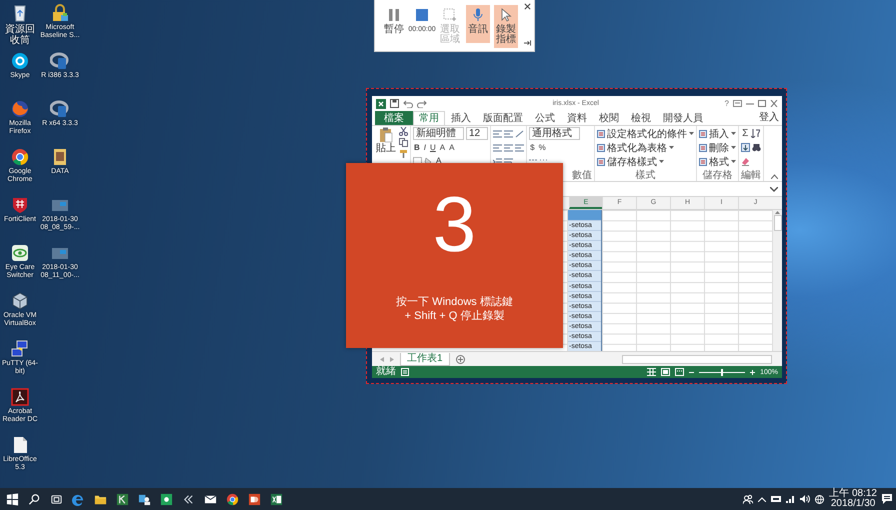 The height and width of the screenshot is (510, 896). What do you see at coordinates (20, 397) in the screenshot?
I see `pdf-reader-icon` at bounding box center [20, 397].